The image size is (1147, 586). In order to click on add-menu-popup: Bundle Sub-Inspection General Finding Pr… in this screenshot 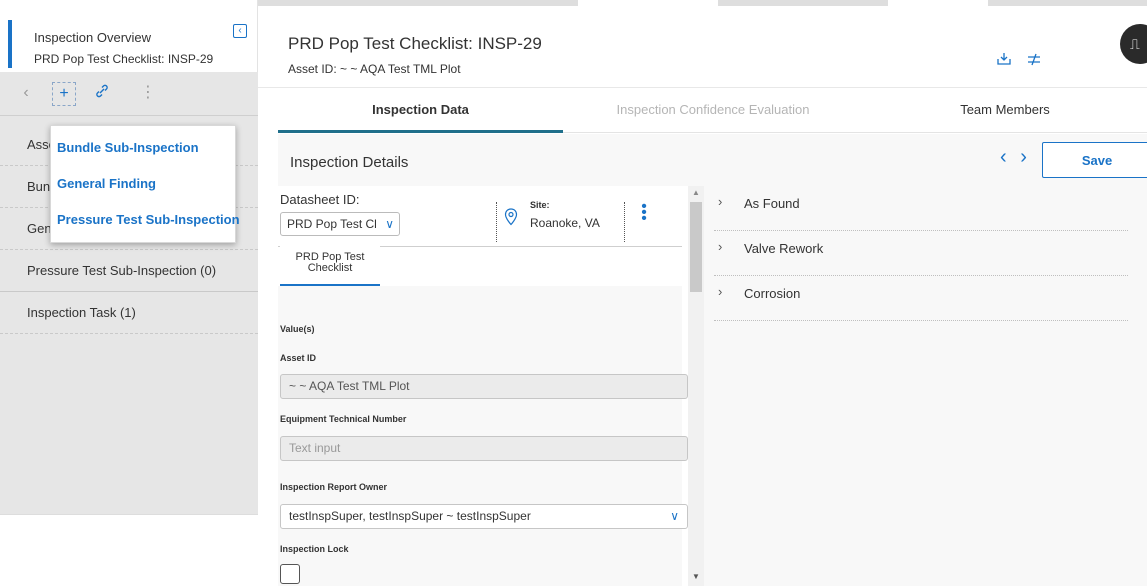, I will do `click(145, 184)`.